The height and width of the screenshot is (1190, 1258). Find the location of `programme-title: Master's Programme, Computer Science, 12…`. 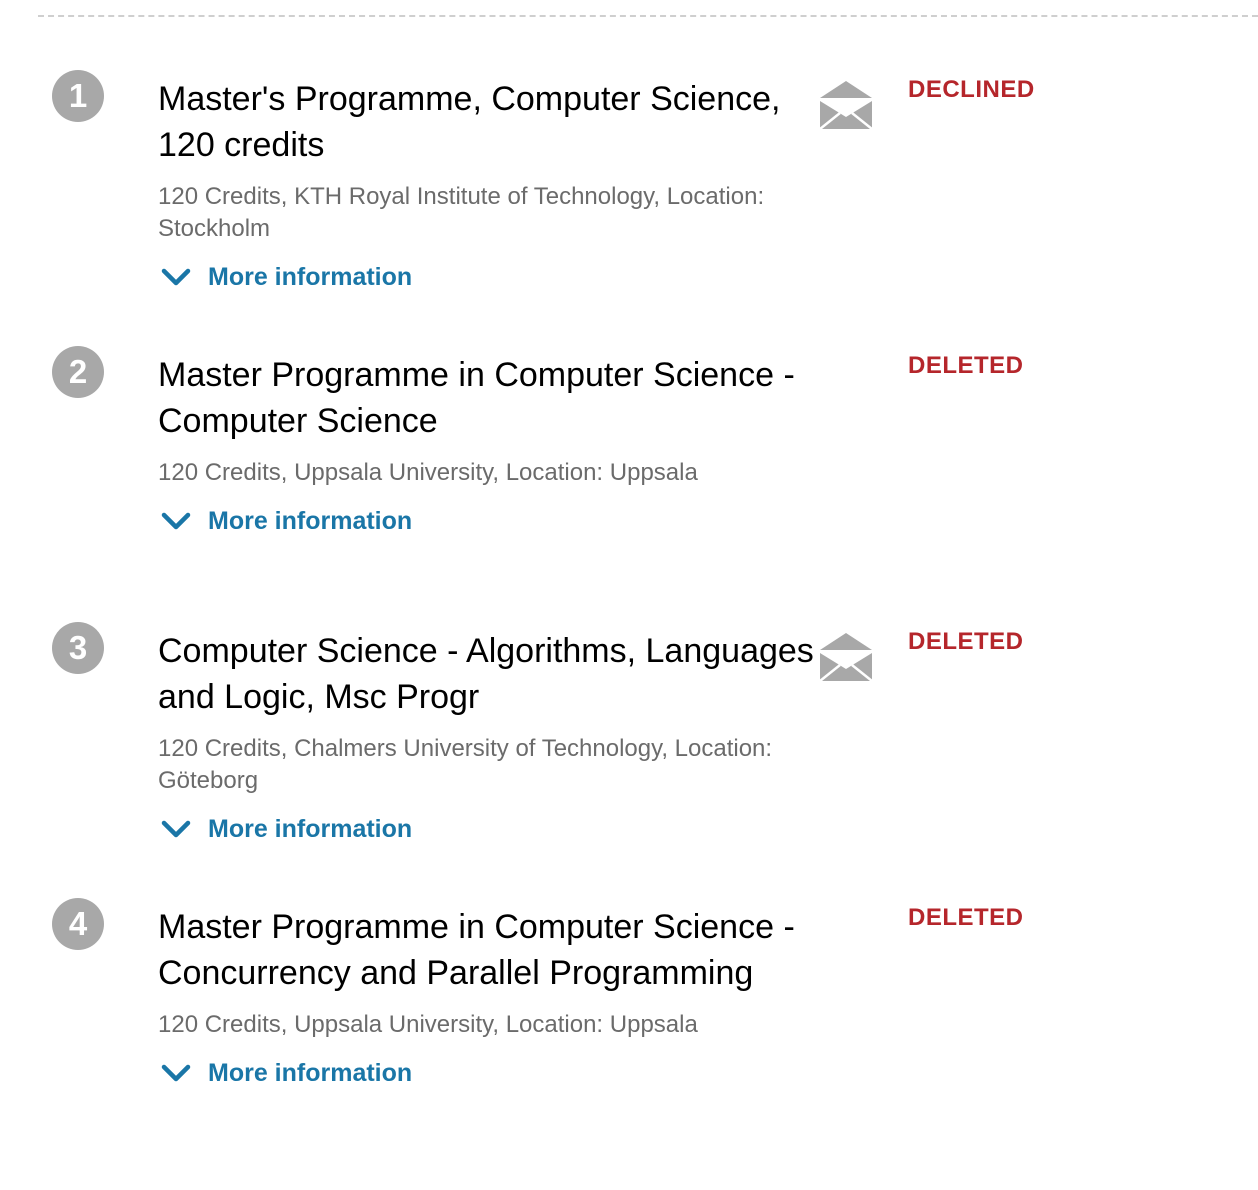

programme-title: Master's Programme, Computer Science, 12… is located at coordinates (469, 122).